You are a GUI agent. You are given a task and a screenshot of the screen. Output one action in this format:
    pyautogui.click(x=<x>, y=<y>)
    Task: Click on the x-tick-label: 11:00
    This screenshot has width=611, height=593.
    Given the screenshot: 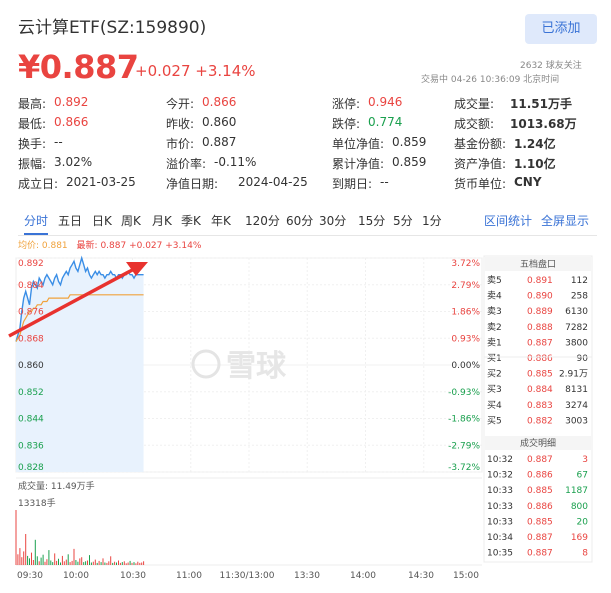 What is the action you would take?
    pyautogui.click(x=189, y=576)
    